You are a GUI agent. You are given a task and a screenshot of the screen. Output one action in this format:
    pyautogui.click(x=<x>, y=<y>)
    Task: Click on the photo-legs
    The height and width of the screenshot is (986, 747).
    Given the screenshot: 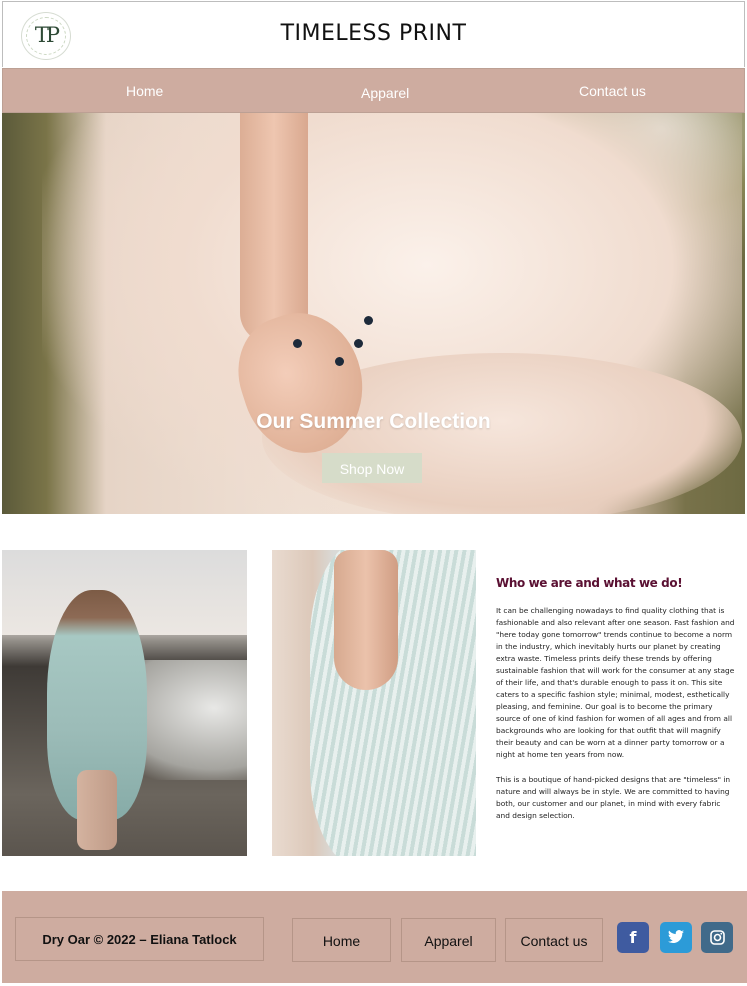 What is the action you would take?
    pyautogui.click(x=97, y=810)
    